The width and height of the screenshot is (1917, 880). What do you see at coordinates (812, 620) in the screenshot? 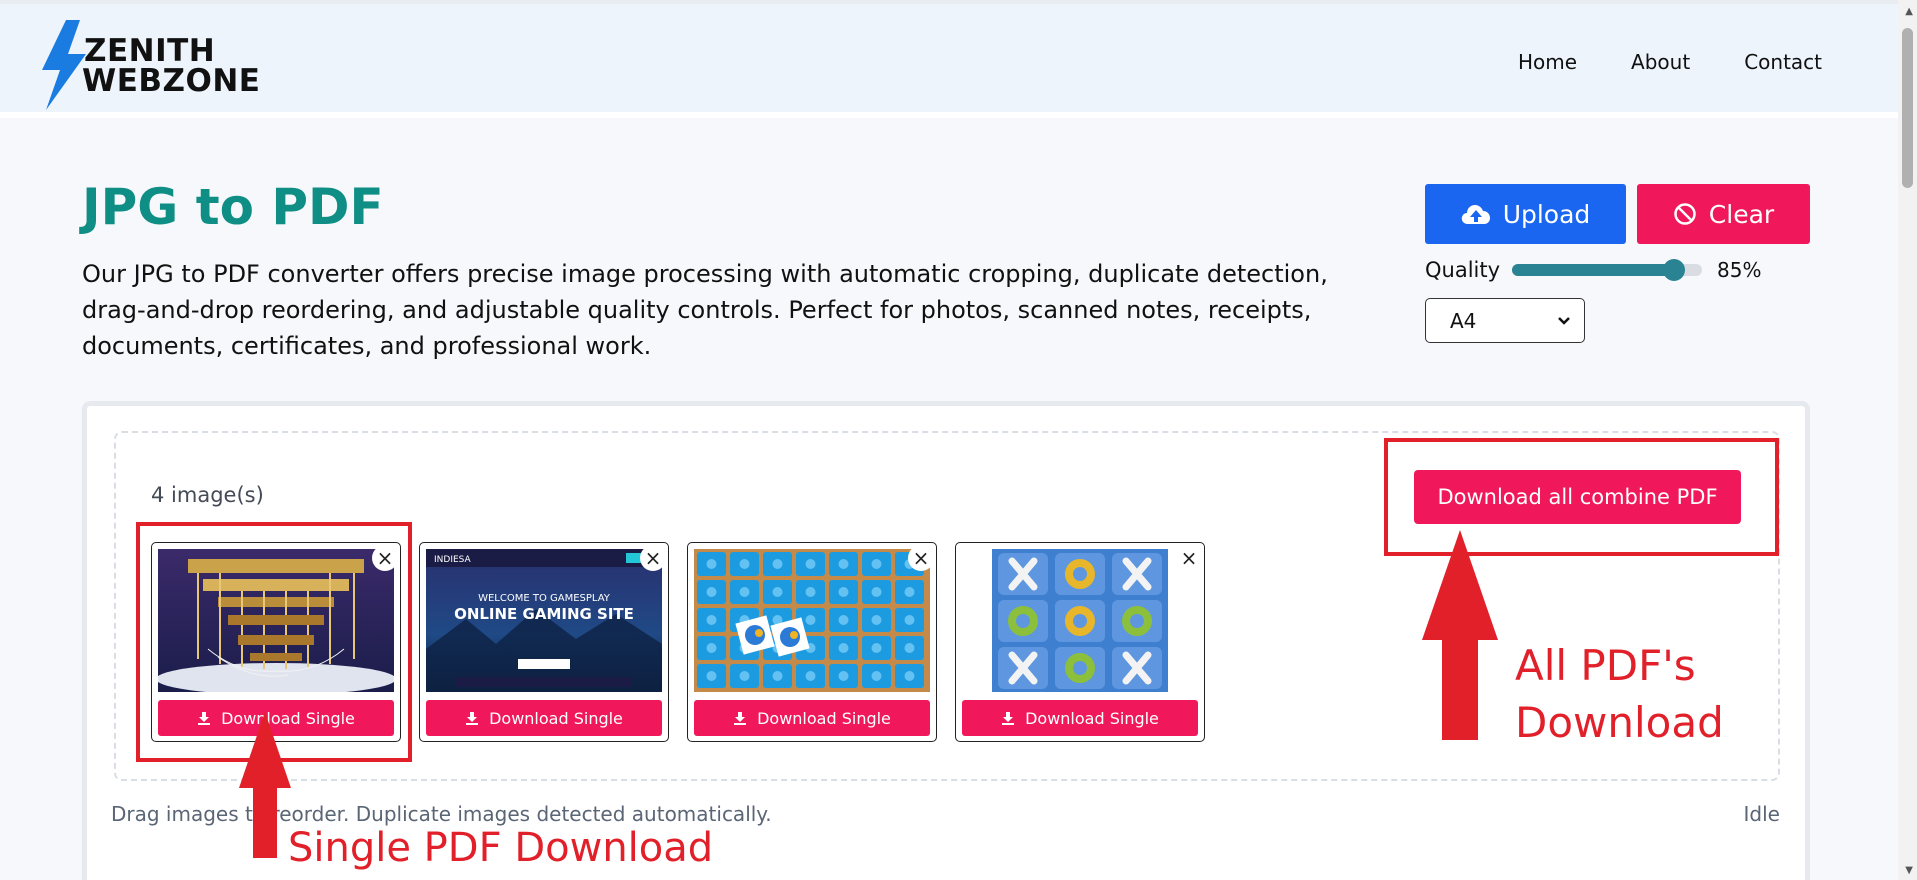
I see `thumbnail-memory-game` at bounding box center [812, 620].